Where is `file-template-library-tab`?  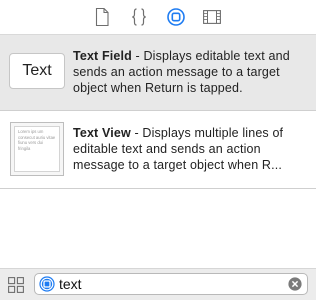
file-template-library-tab is located at coordinates (102, 17).